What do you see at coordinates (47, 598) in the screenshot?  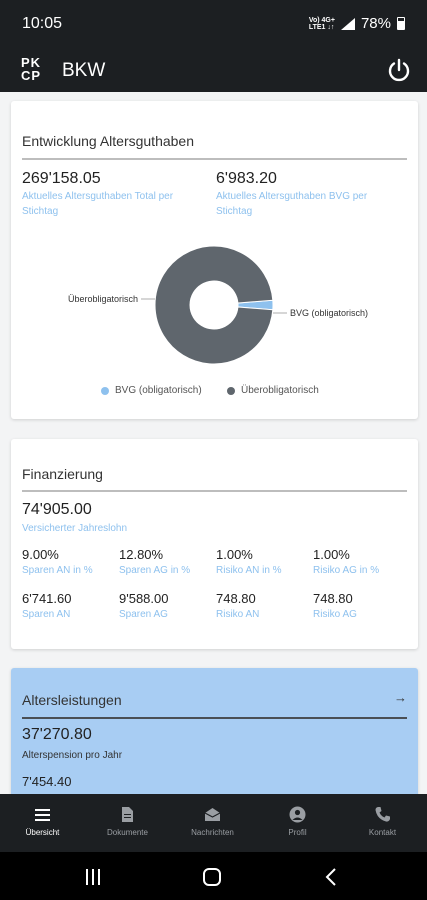 I see `sparen-an-value: 6'741.60` at bounding box center [47, 598].